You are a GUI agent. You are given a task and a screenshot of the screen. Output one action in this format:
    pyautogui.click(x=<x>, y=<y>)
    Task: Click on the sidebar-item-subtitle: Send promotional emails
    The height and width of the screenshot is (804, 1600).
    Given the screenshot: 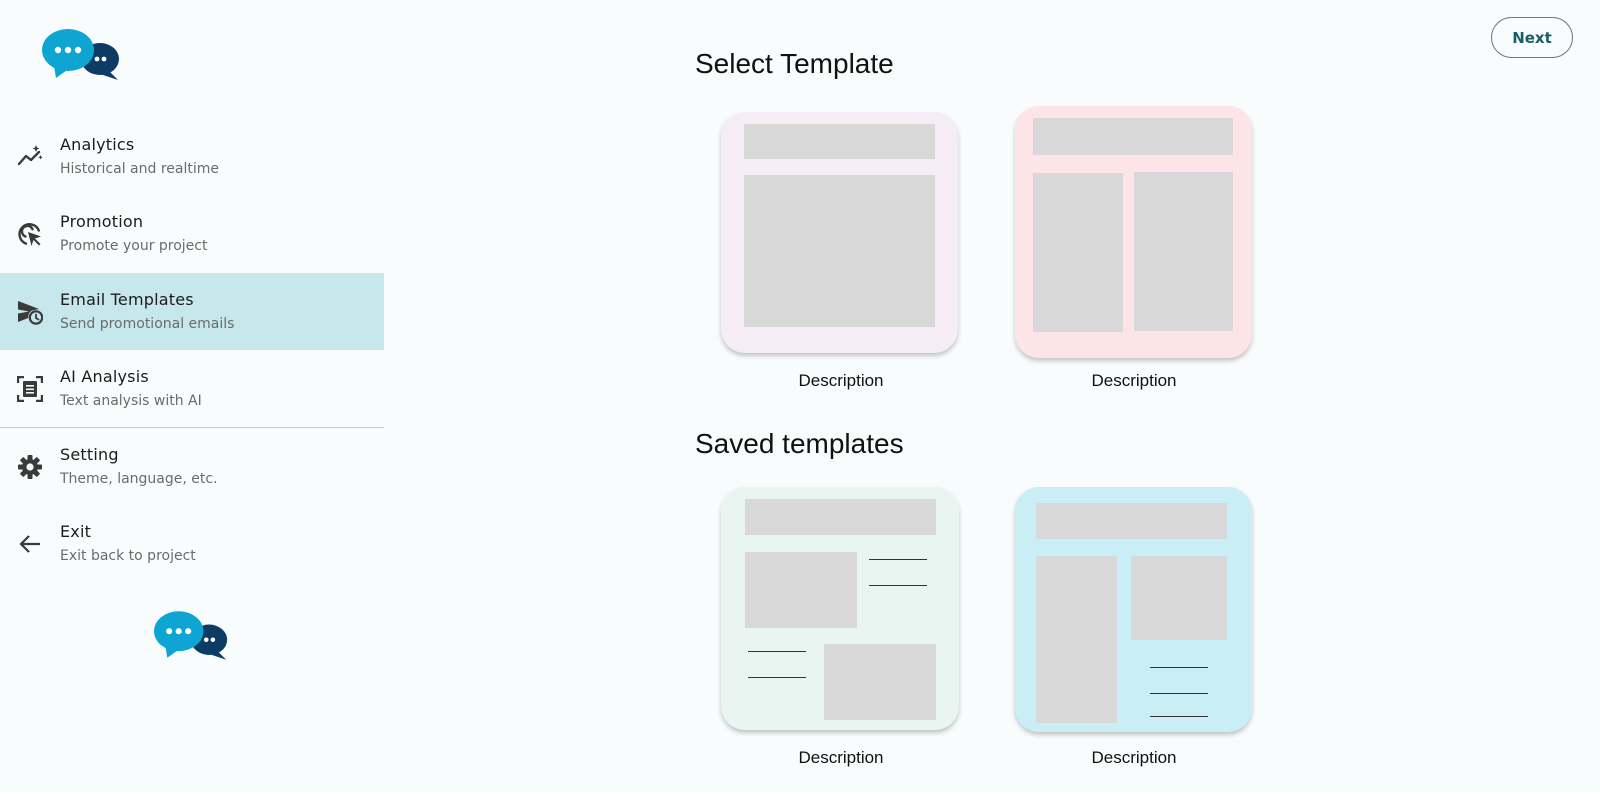 What is the action you would take?
    pyautogui.click(x=147, y=324)
    